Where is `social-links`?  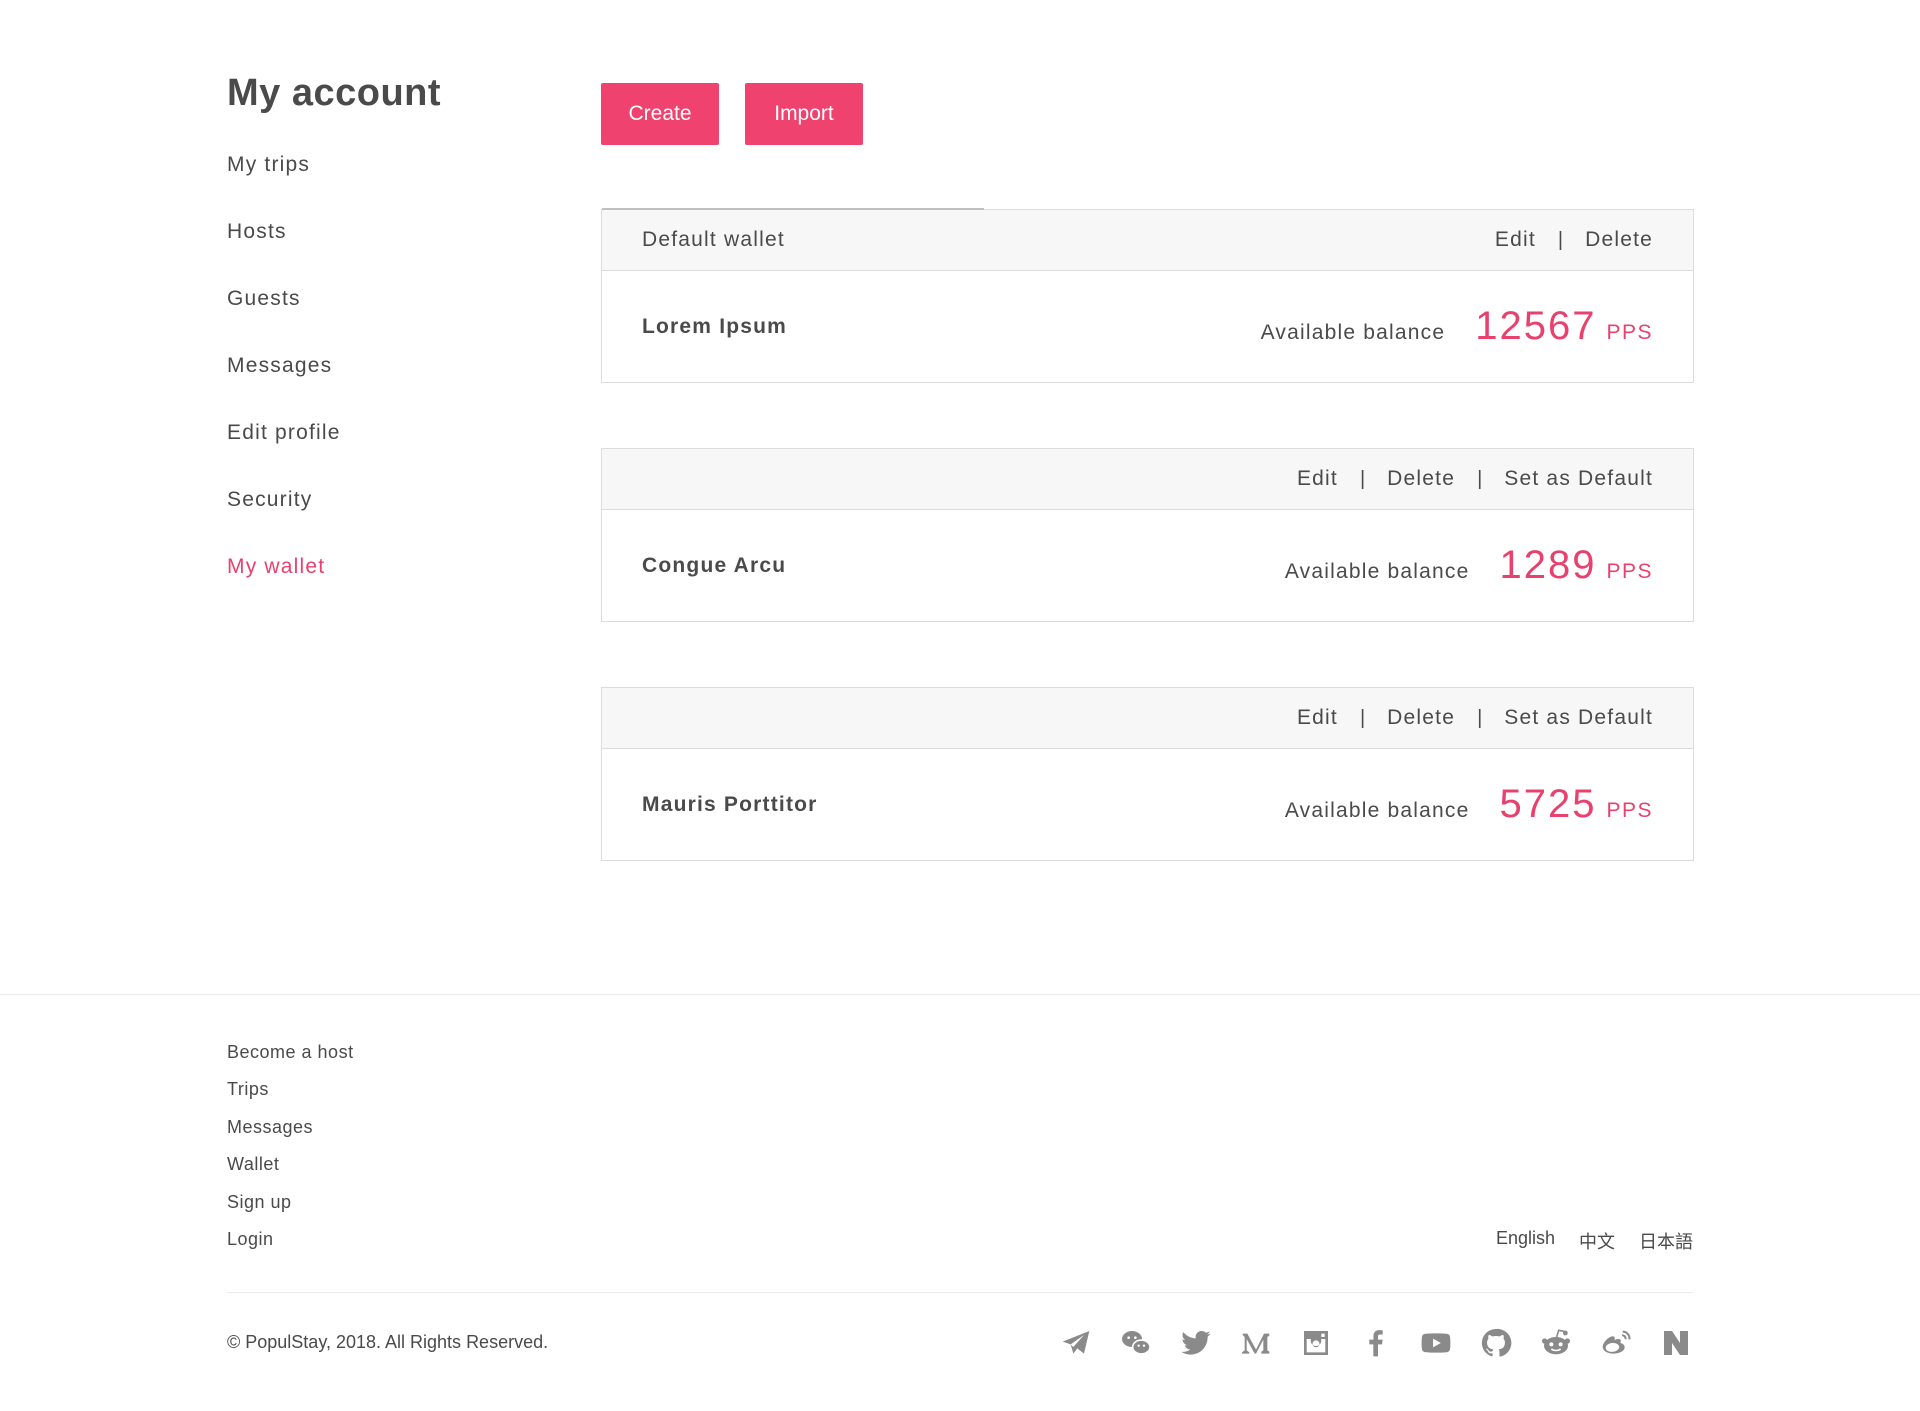 social-links is located at coordinates (1376, 1343).